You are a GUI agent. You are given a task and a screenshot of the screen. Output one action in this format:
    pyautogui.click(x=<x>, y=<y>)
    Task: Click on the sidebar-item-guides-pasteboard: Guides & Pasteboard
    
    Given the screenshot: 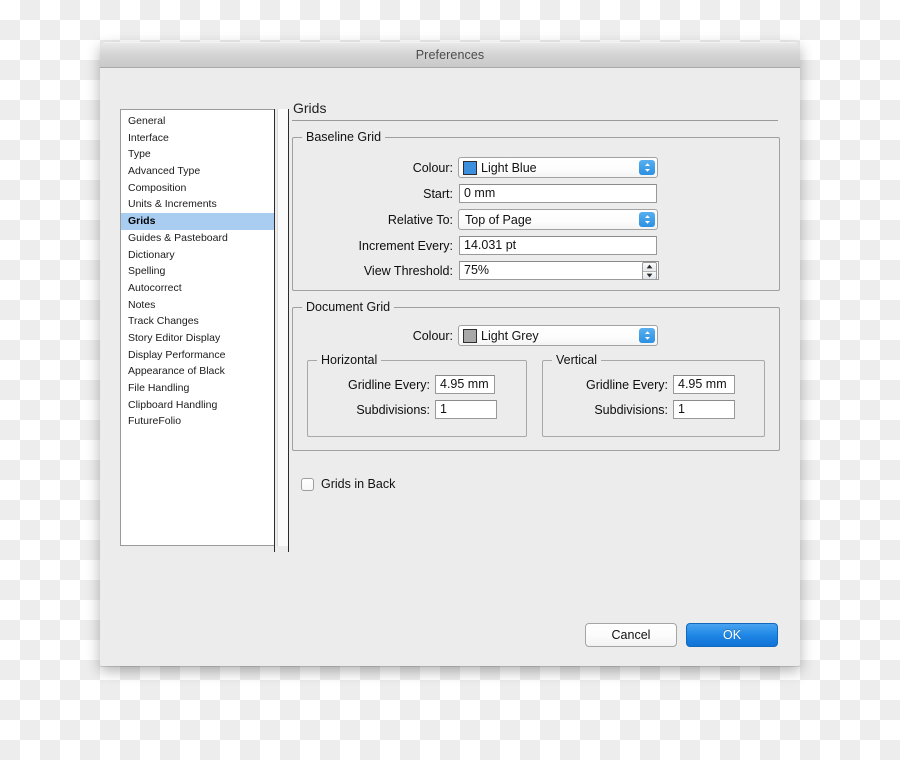 What is the action you would take?
    pyautogui.click(x=197, y=238)
    